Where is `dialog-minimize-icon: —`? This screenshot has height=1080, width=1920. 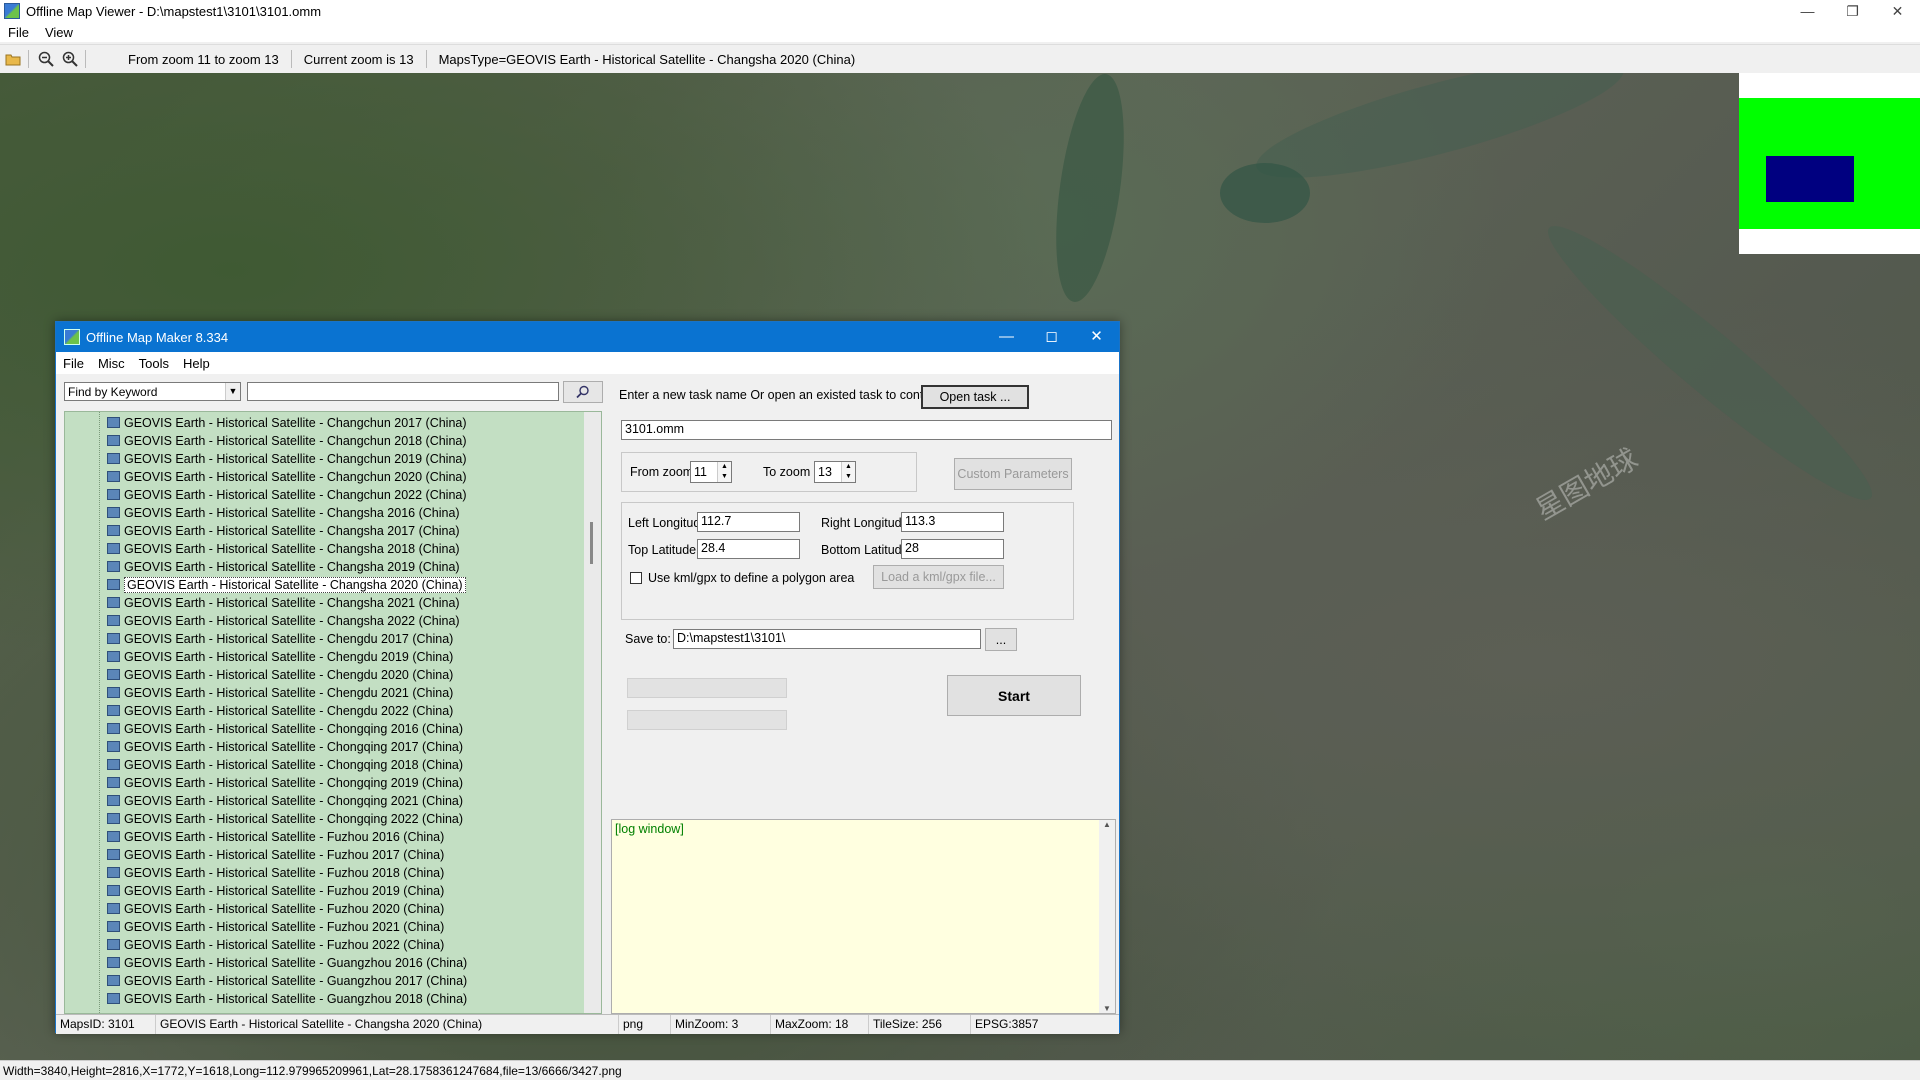 dialog-minimize-icon: — is located at coordinates (1006, 337).